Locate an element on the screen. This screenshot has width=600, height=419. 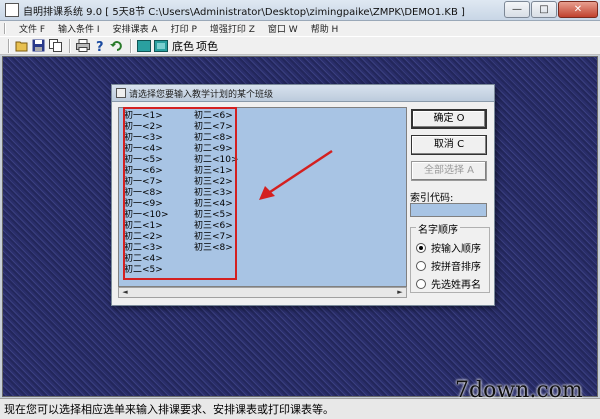
list-item: 初一<9> is located at coordinates (146, 204).